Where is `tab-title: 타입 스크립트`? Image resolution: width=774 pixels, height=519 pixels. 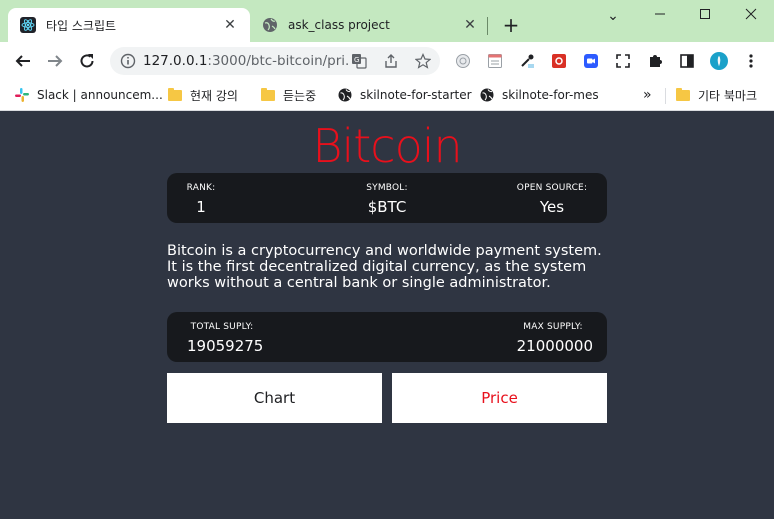 tab-title: 타입 스크립트 is located at coordinates (81, 25).